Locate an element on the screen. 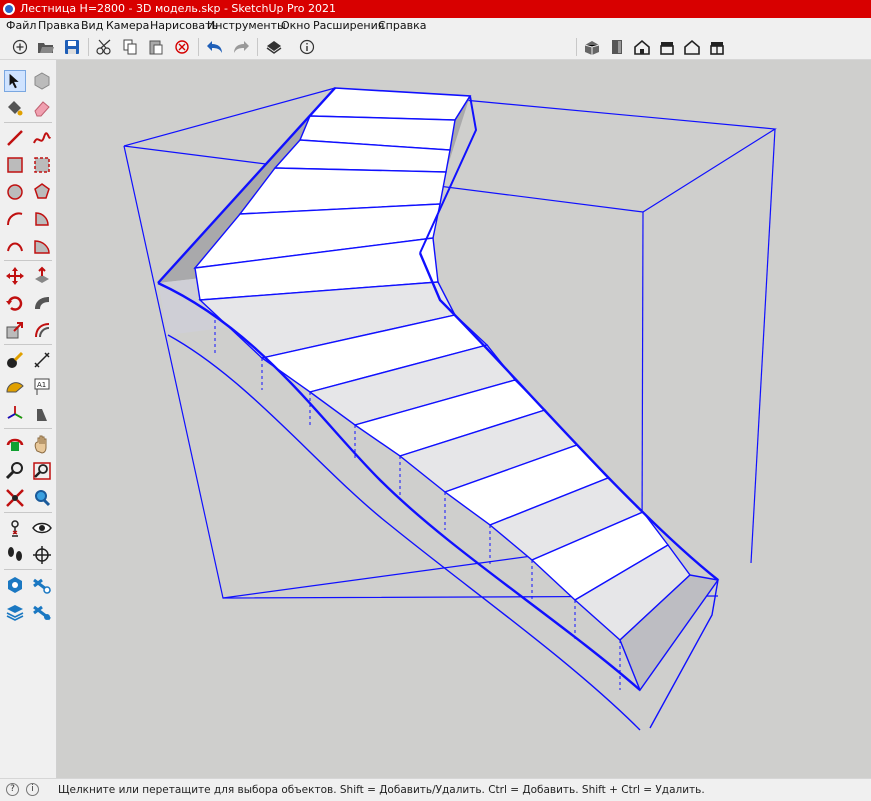 This screenshot has height=801, width=871. follow-me-icon is located at coordinates (42, 303).